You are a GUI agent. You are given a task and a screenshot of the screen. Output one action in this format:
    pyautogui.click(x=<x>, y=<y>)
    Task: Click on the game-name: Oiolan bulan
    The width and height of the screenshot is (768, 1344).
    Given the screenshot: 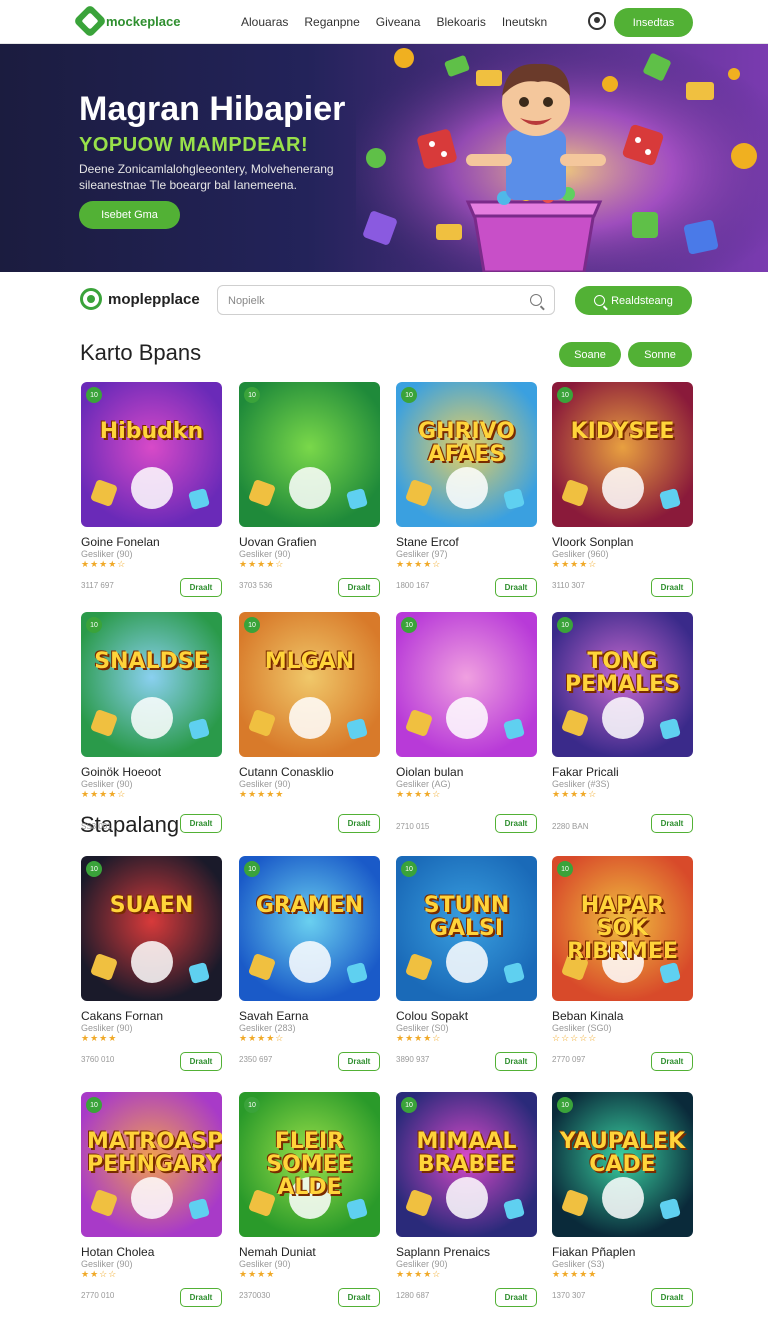 What is the action you would take?
    pyautogui.click(x=429, y=772)
    